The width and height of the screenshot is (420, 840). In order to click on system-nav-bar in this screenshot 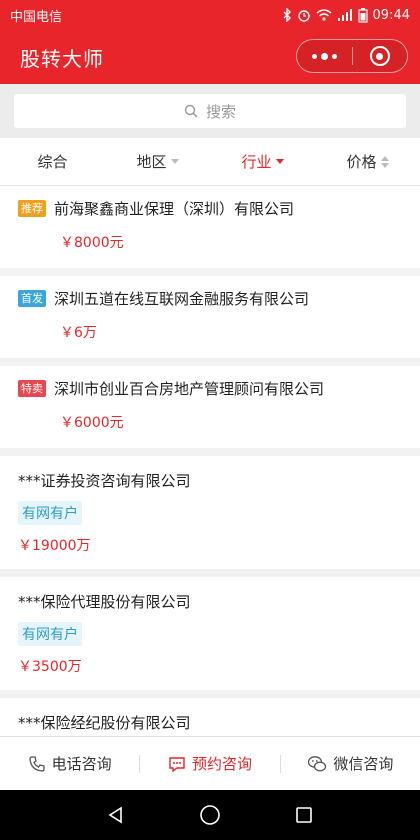, I will do `click(210, 815)`.